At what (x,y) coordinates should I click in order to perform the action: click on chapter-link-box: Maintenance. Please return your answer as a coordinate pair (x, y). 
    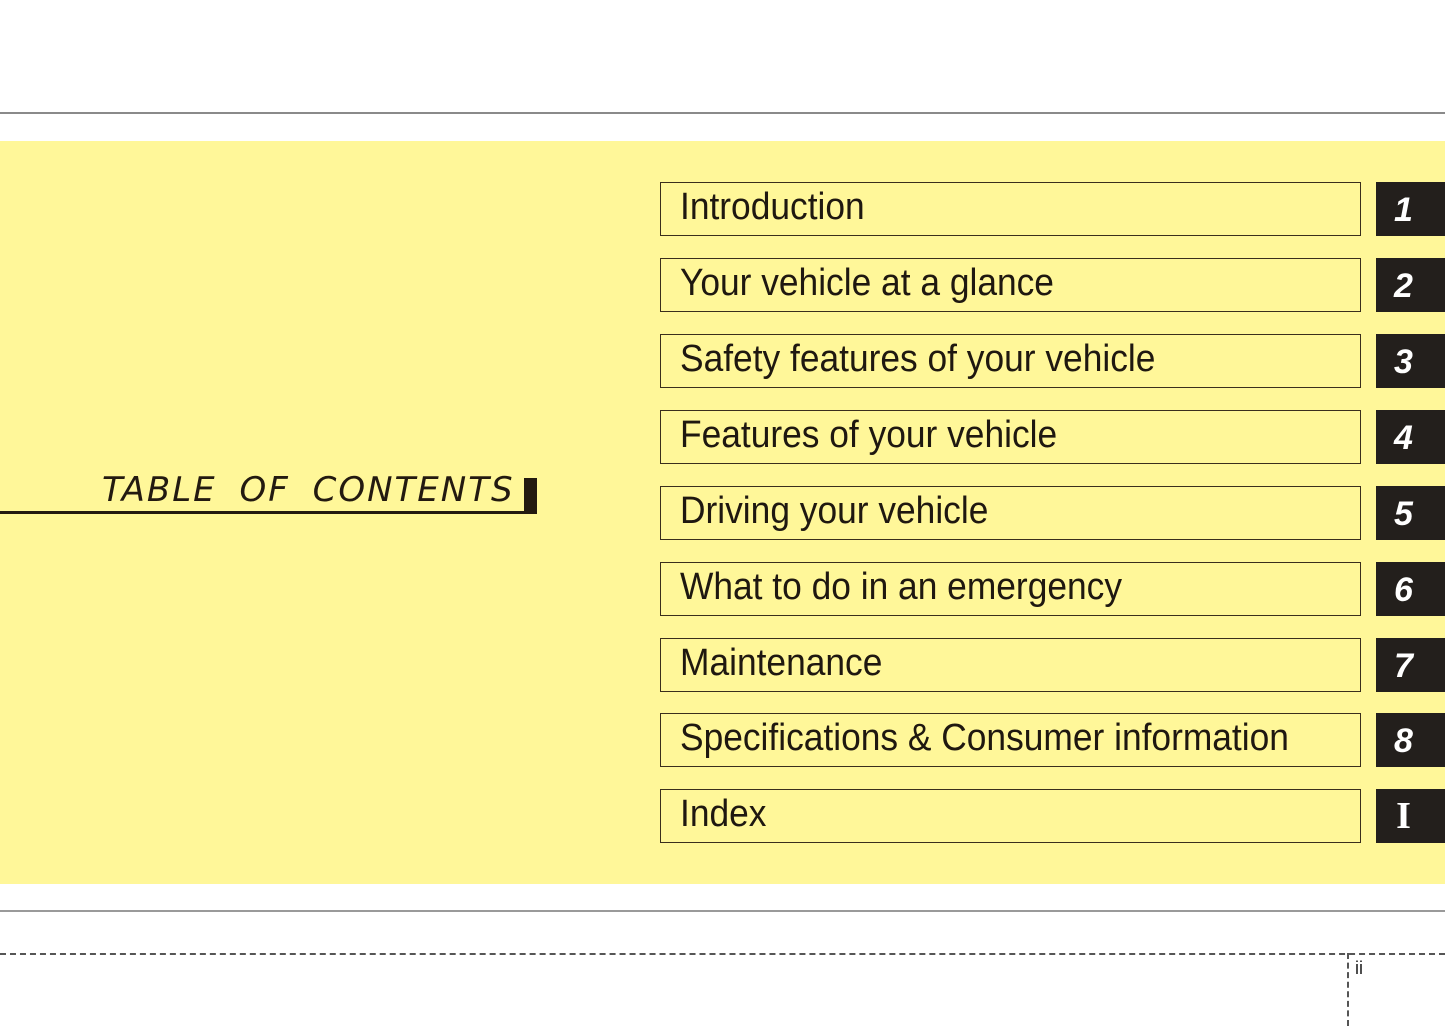
    Looking at the image, I should click on (1010, 665).